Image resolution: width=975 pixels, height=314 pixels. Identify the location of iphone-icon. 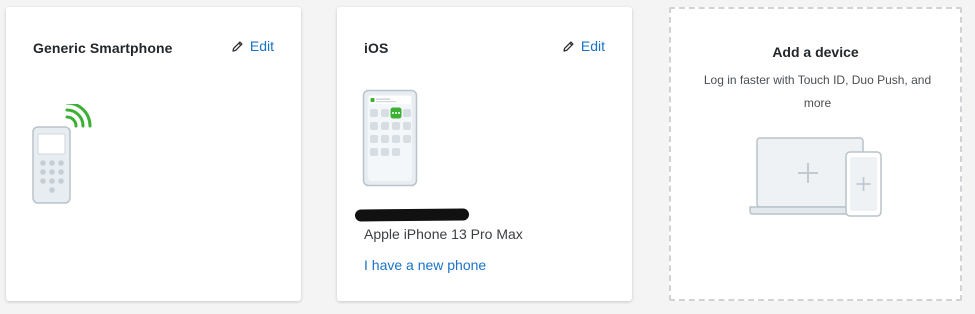
(390, 138).